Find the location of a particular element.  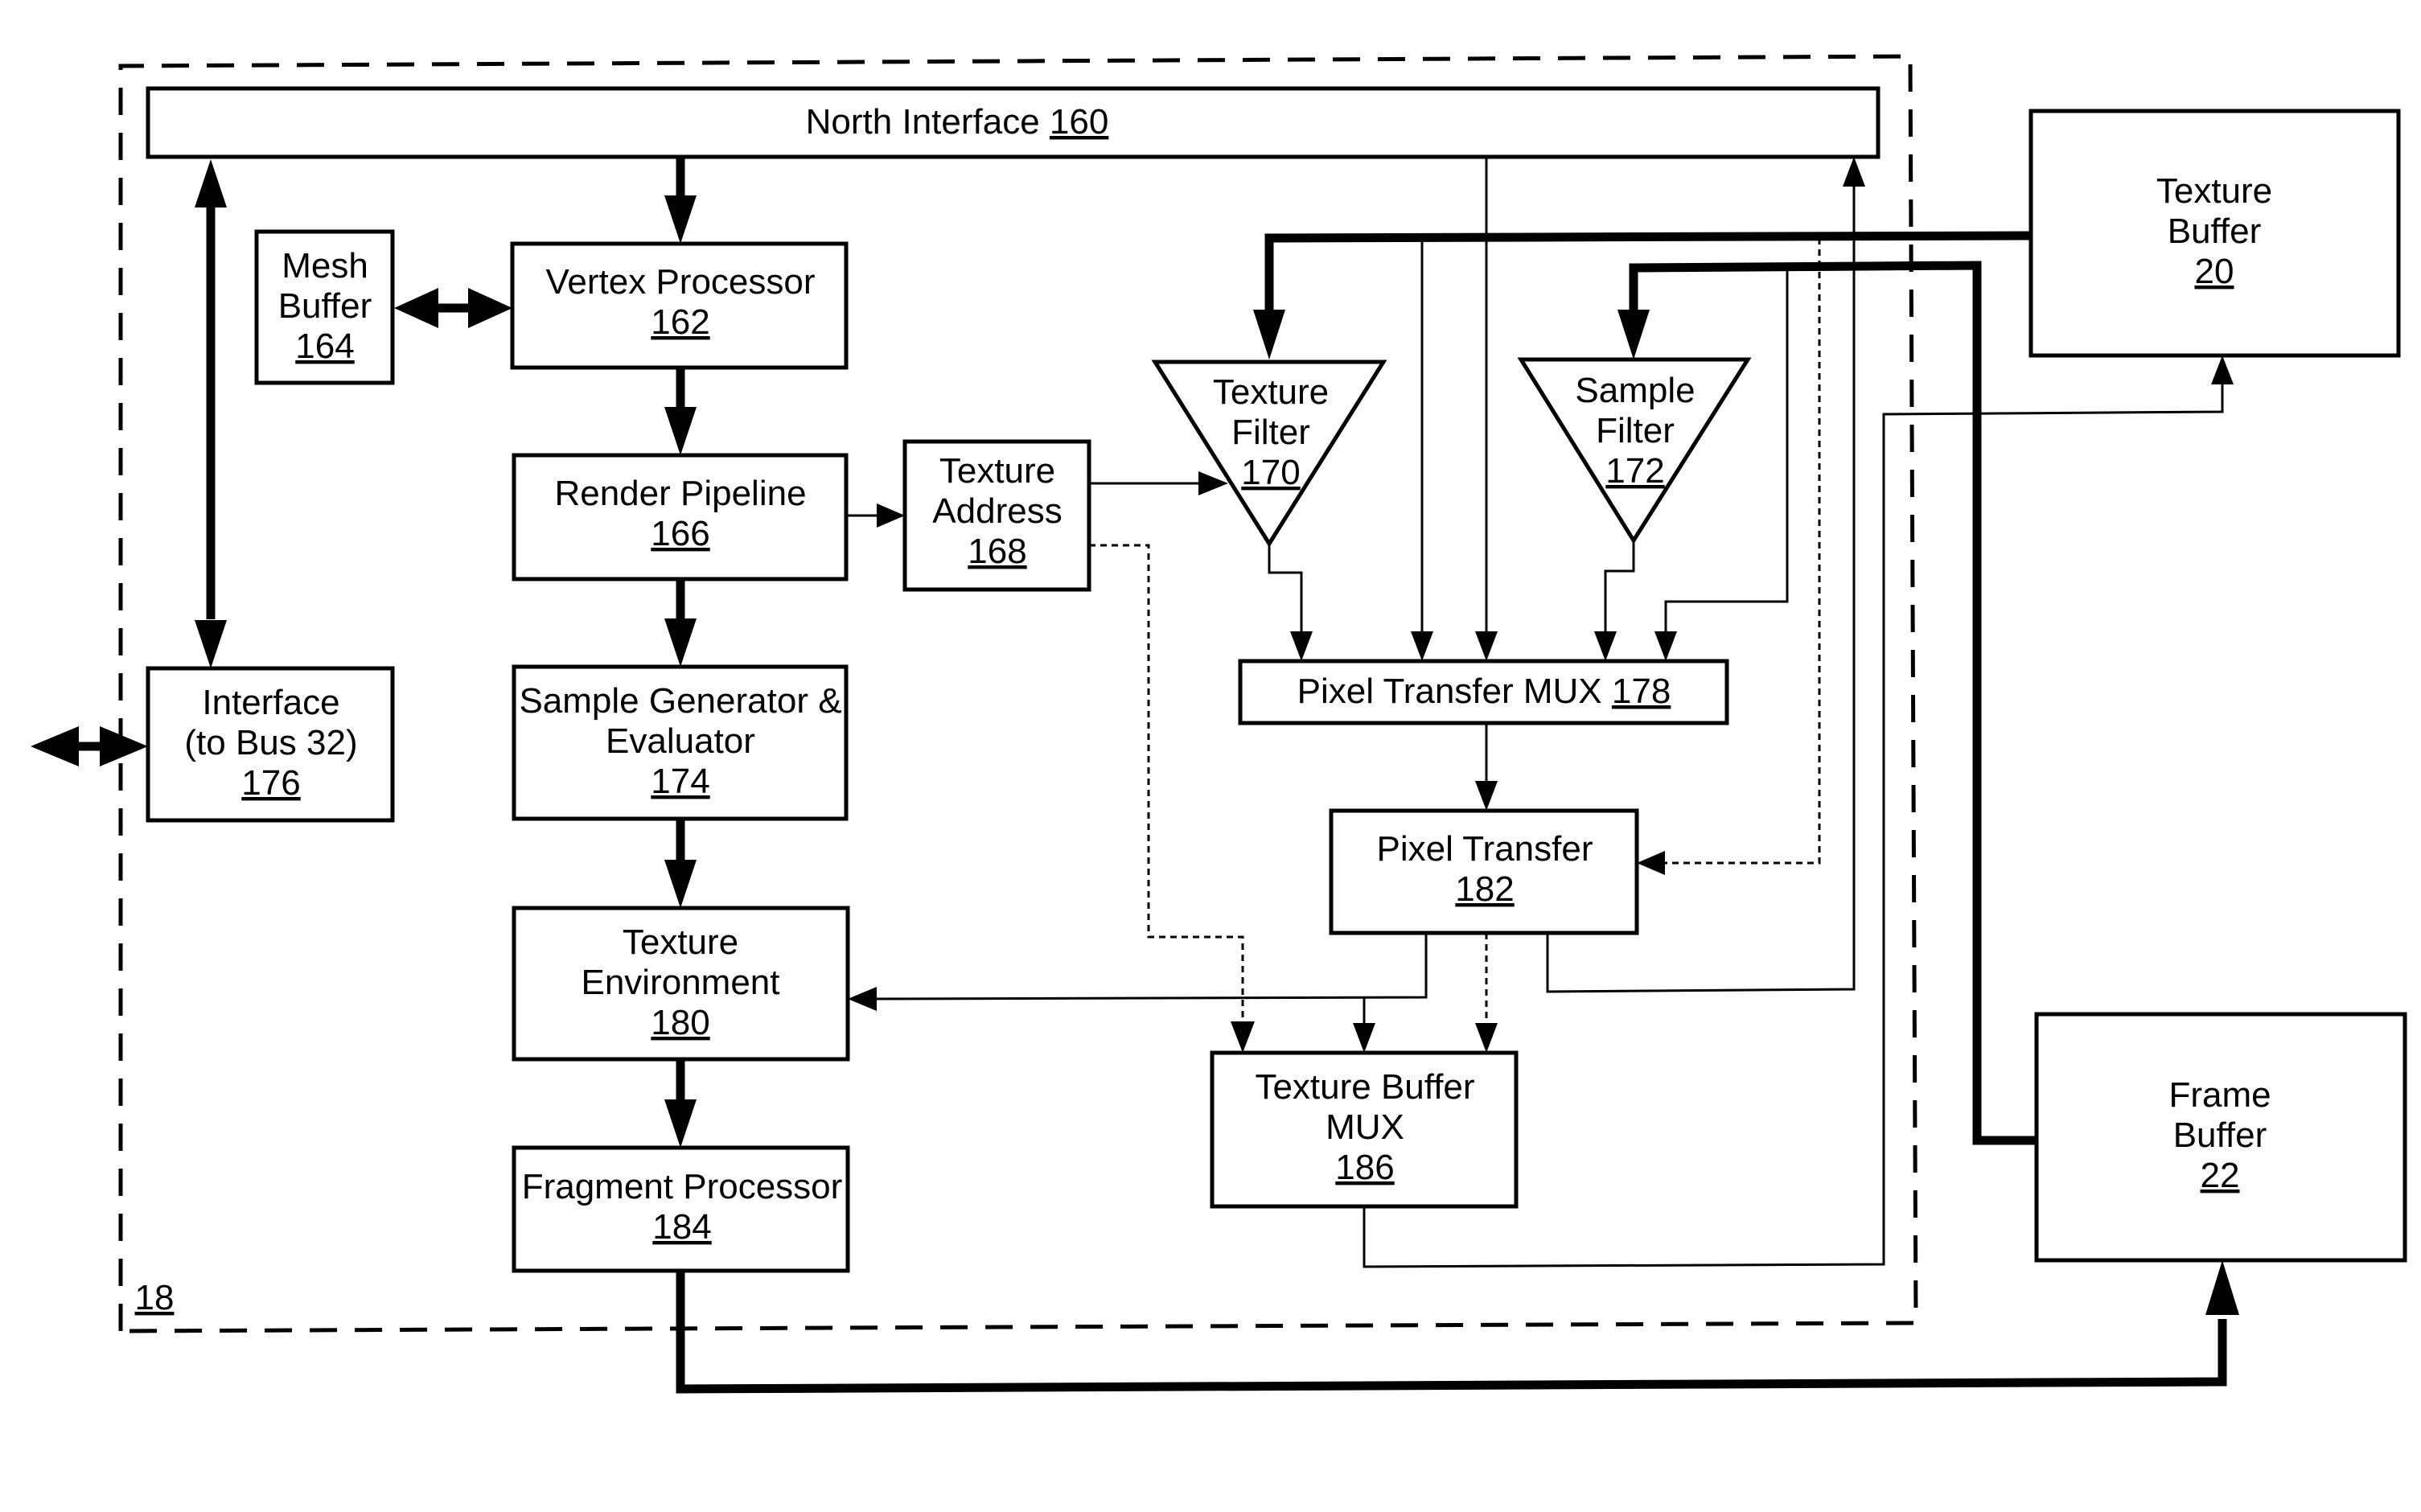

block-interface: Interface (to Bus 32) 176 is located at coordinates (270, 745).